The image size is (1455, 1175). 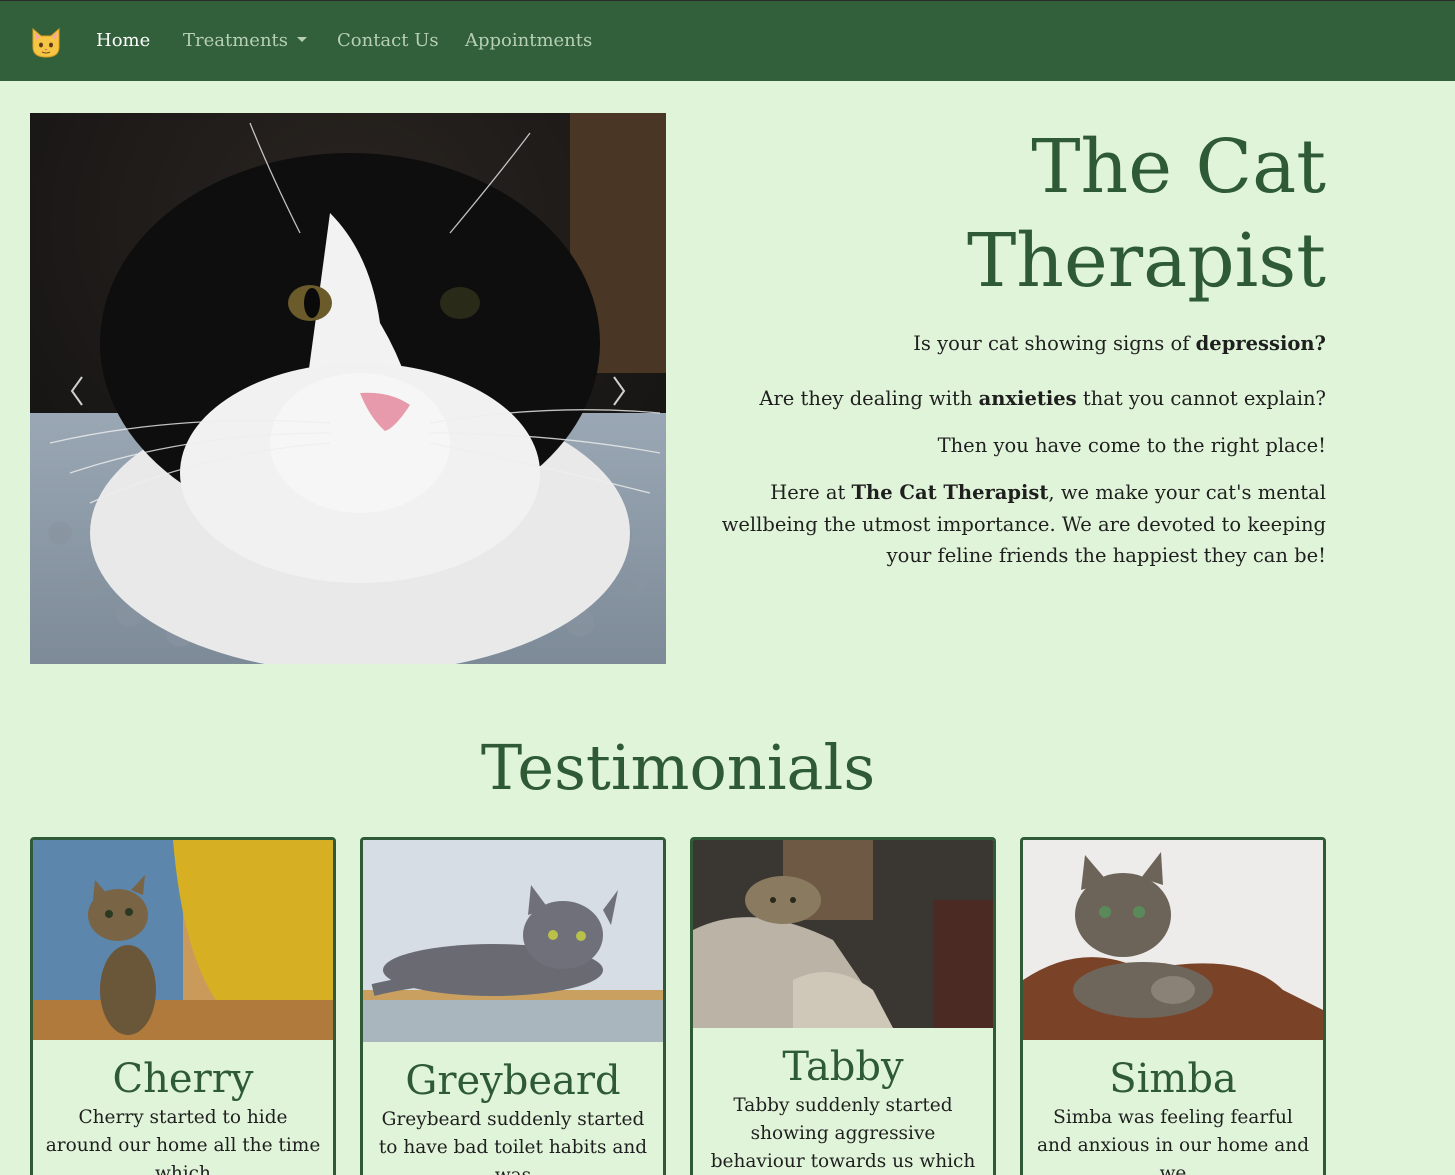 What do you see at coordinates (79, 401) in the screenshot?
I see `chevron-left-icon` at bounding box center [79, 401].